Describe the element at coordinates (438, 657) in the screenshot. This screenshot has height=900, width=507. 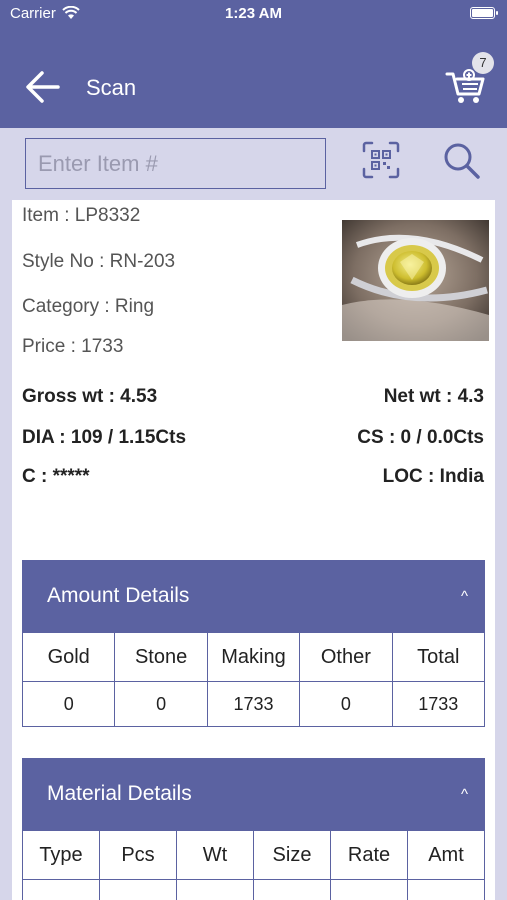
I see `header-total: Total` at that location.